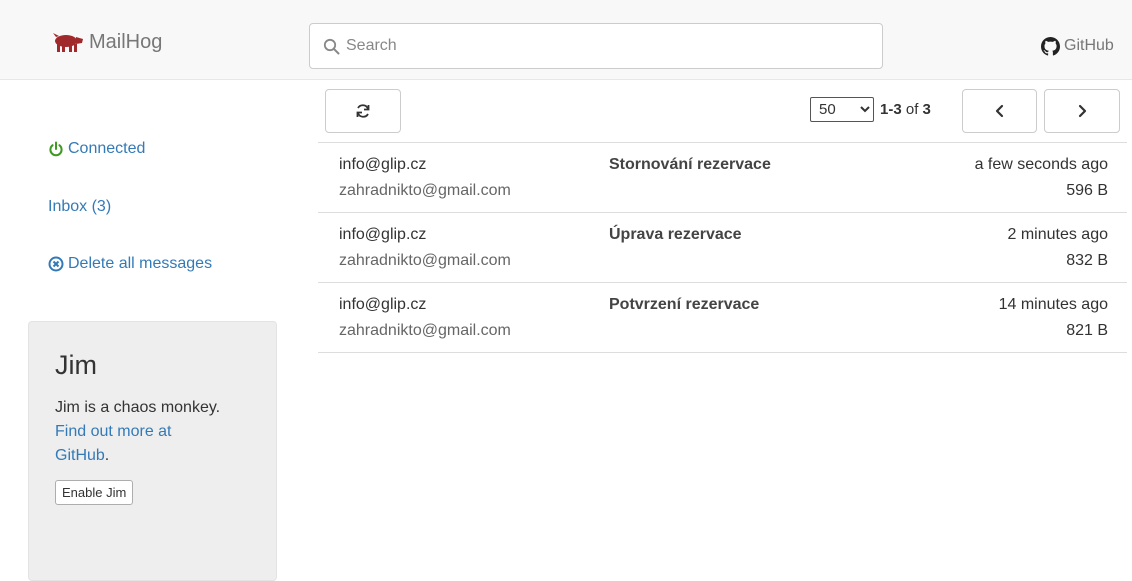 Image resolution: width=1132 pixels, height=581 pixels. I want to click on message-subject: Stornování rezervace, so click(690, 164).